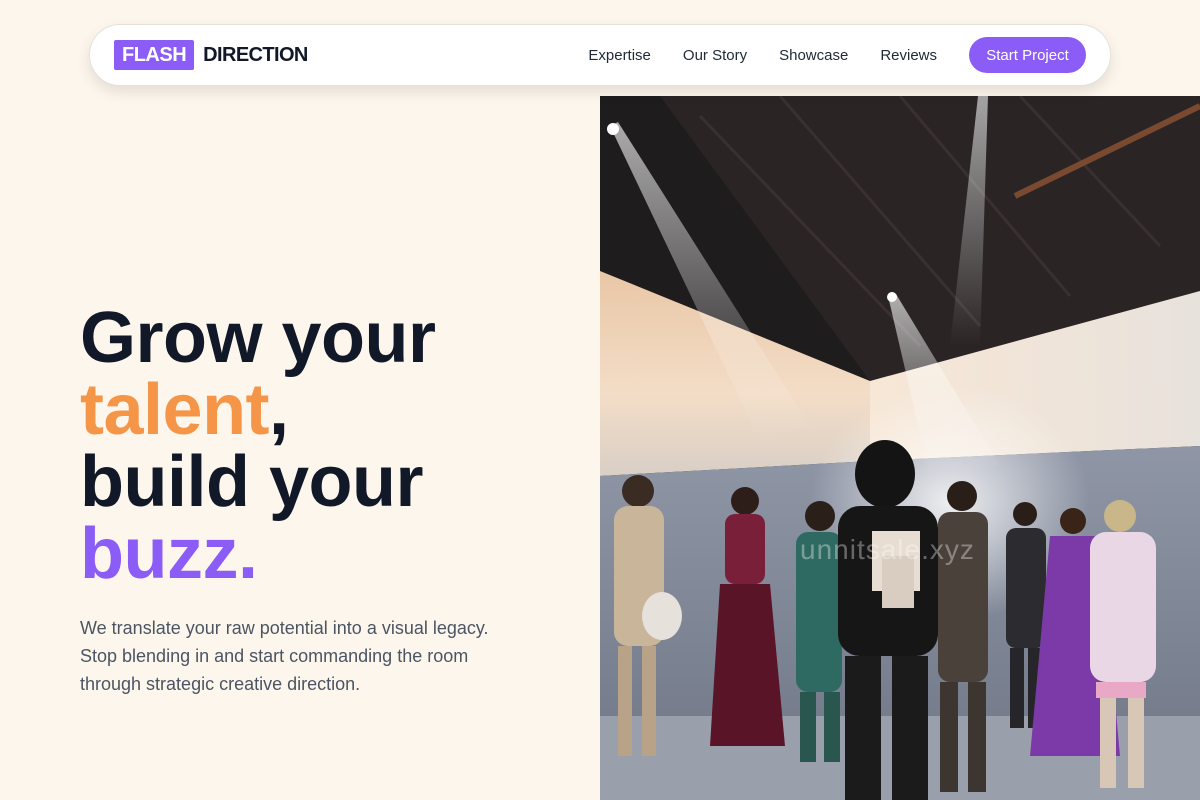 The width and height of the screenshot is (1200, 800). I want to click on hero-title-line-2: talent,, so click(330, 410).